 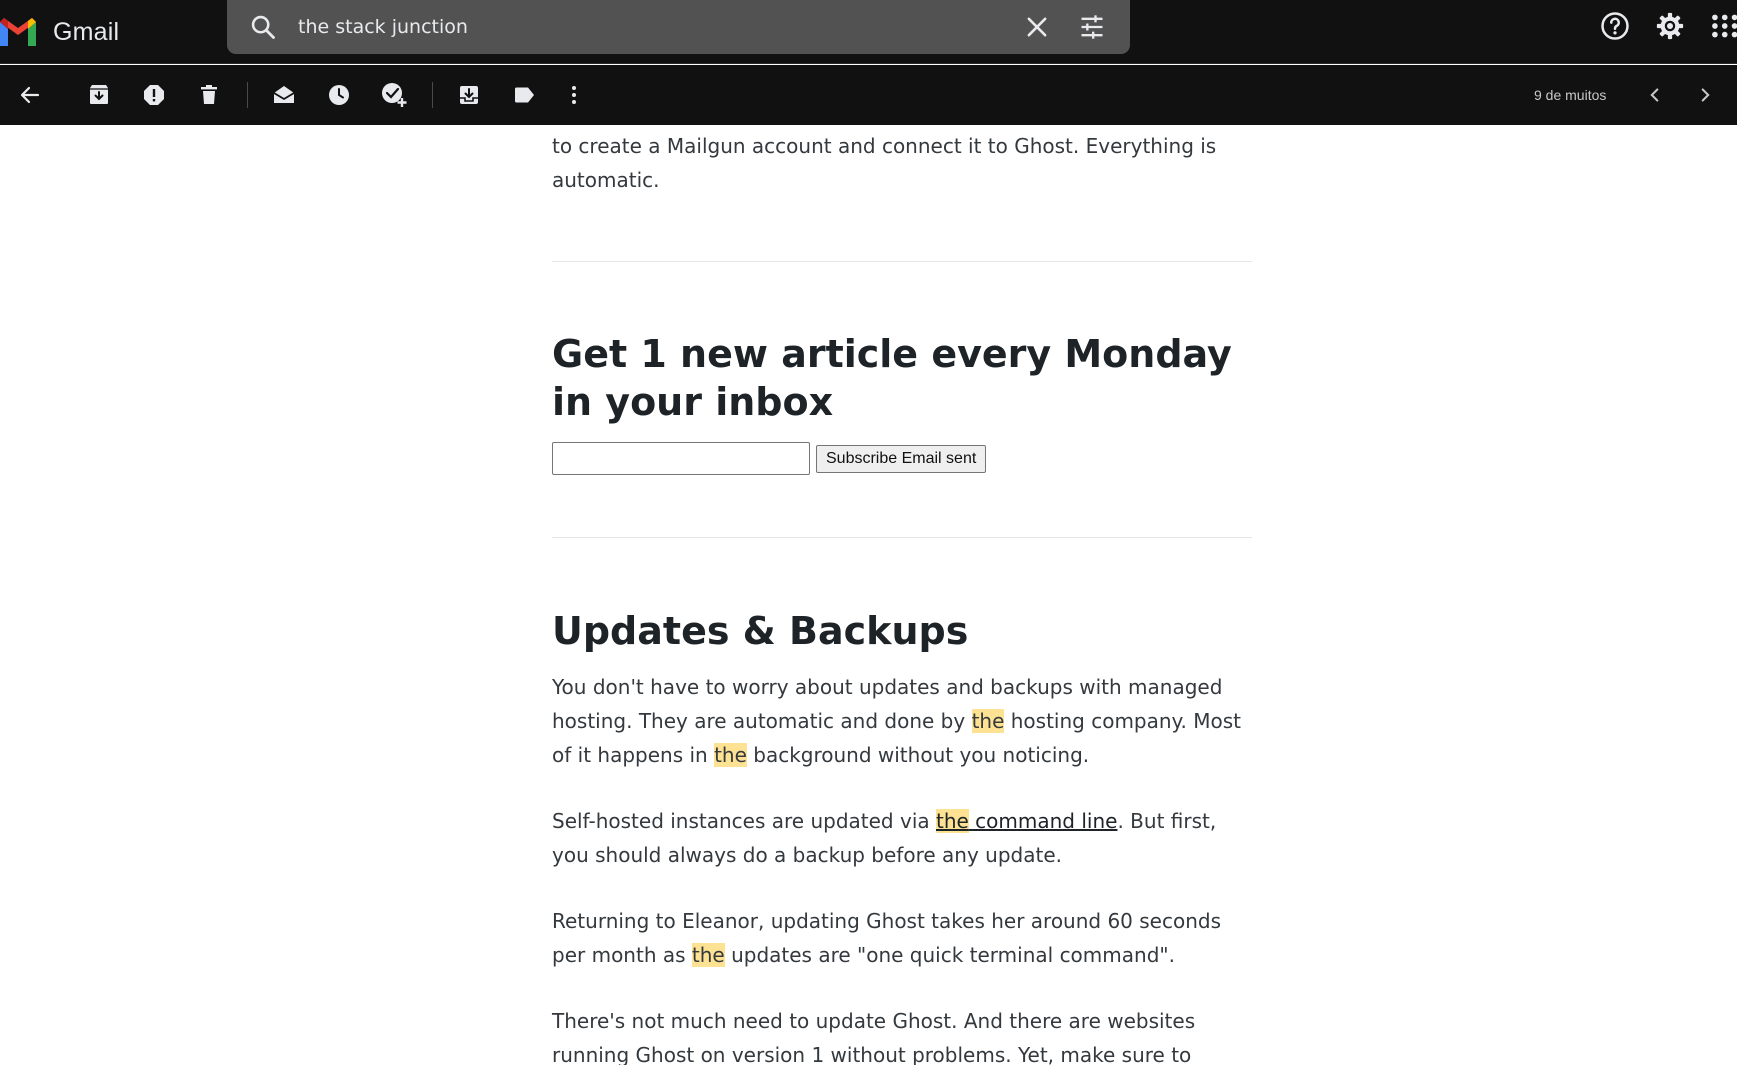 I want to click on chevron-right-icon, so click(x=1705, y=95).